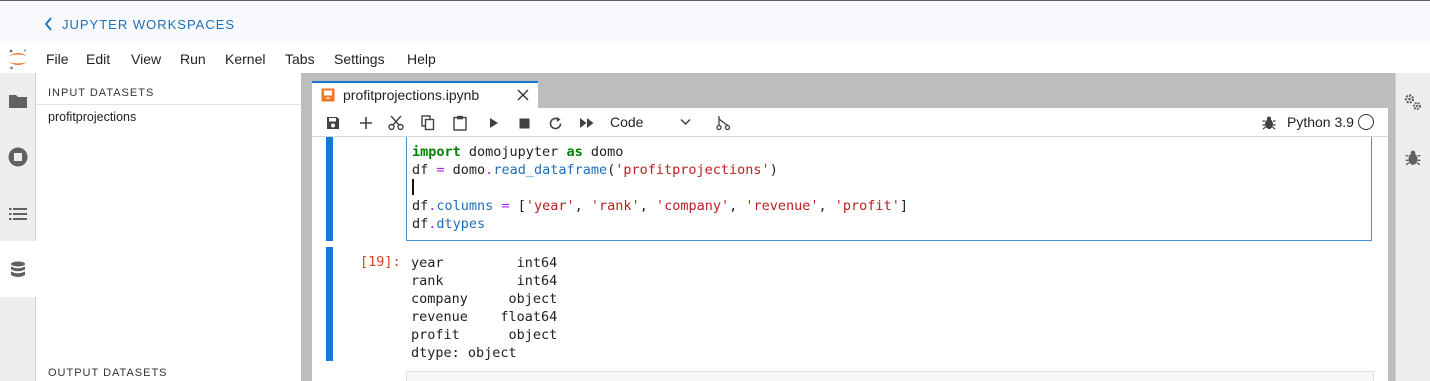 This screenshot has height=381, width=1430. Describe the element at coordinates (328, 95) in the screenshot. I see `notebook-icon` at that location.